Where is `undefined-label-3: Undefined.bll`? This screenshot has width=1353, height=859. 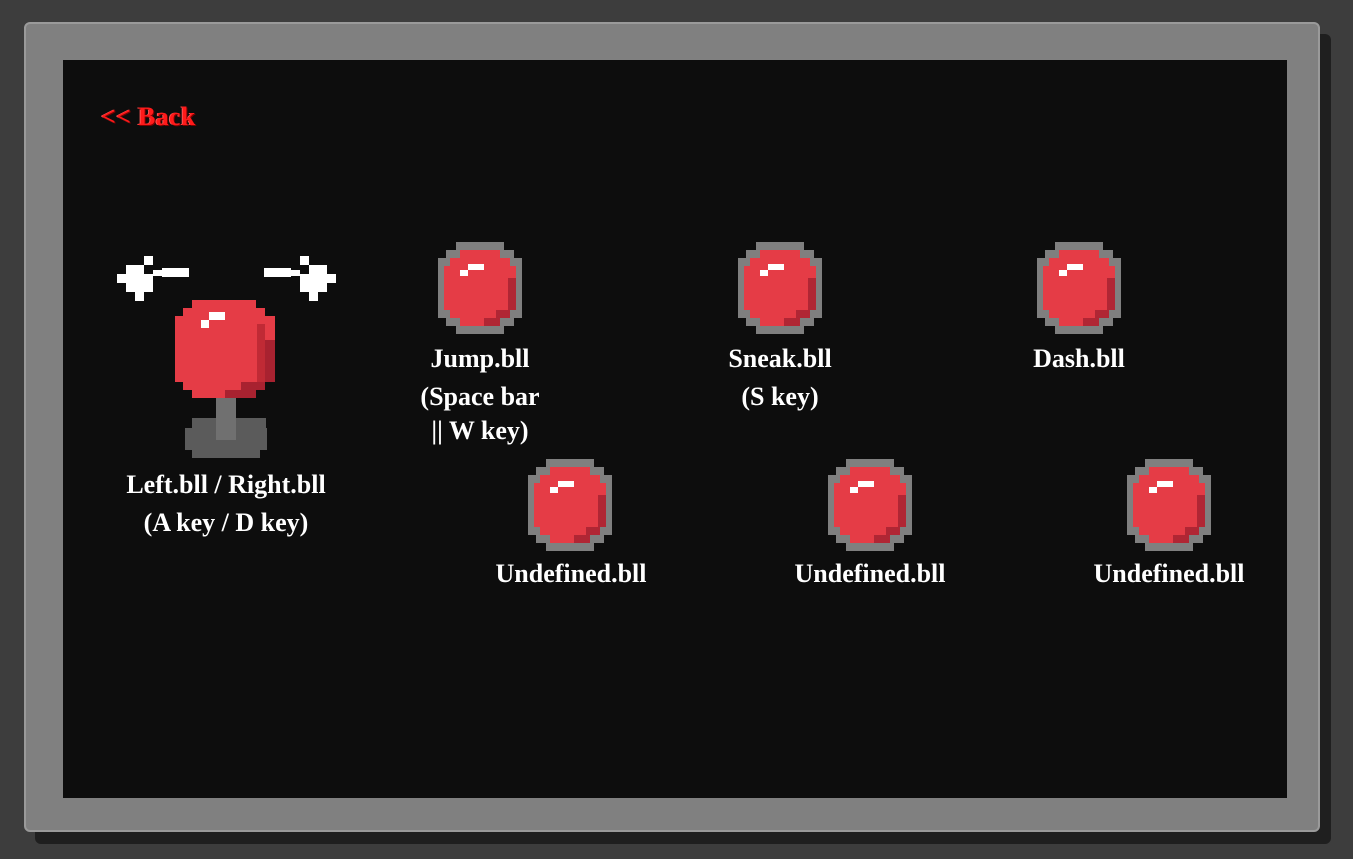
undefined-label-3: Undefined.bll is located at coordinates (1169, 574).